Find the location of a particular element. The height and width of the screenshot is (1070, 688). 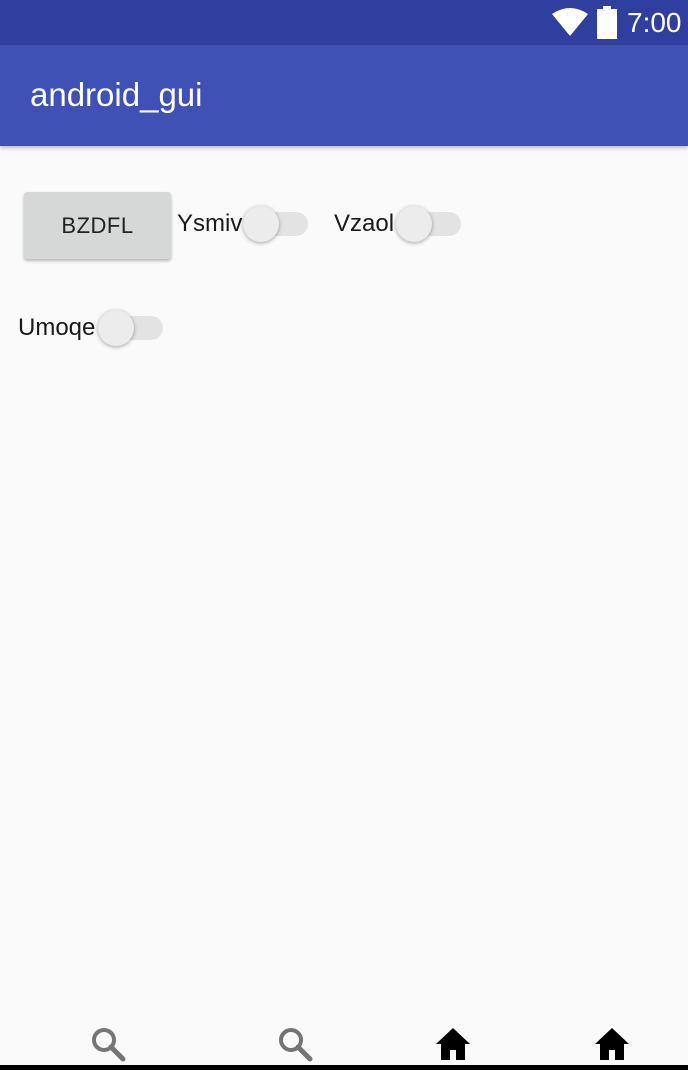

app-title: android_gui is located at coordinates (116, 94).